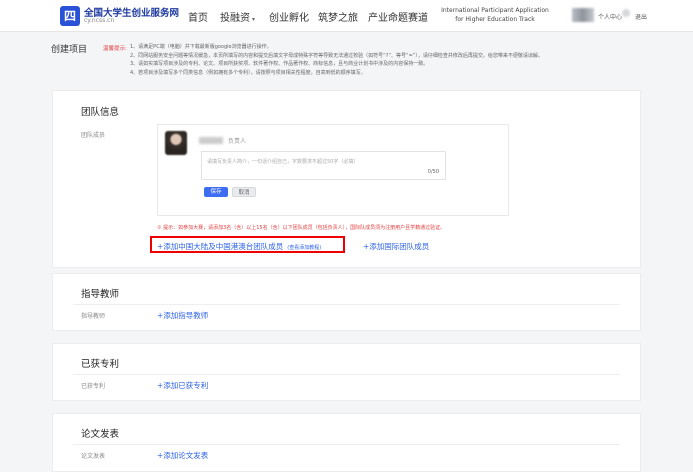 Image resolution: width=693 pixels, height=472 pixels. Describe the element at coordinates (99, 20) in the screenshot. I see `site-subtitle: cy.ncss.cn` at that location.